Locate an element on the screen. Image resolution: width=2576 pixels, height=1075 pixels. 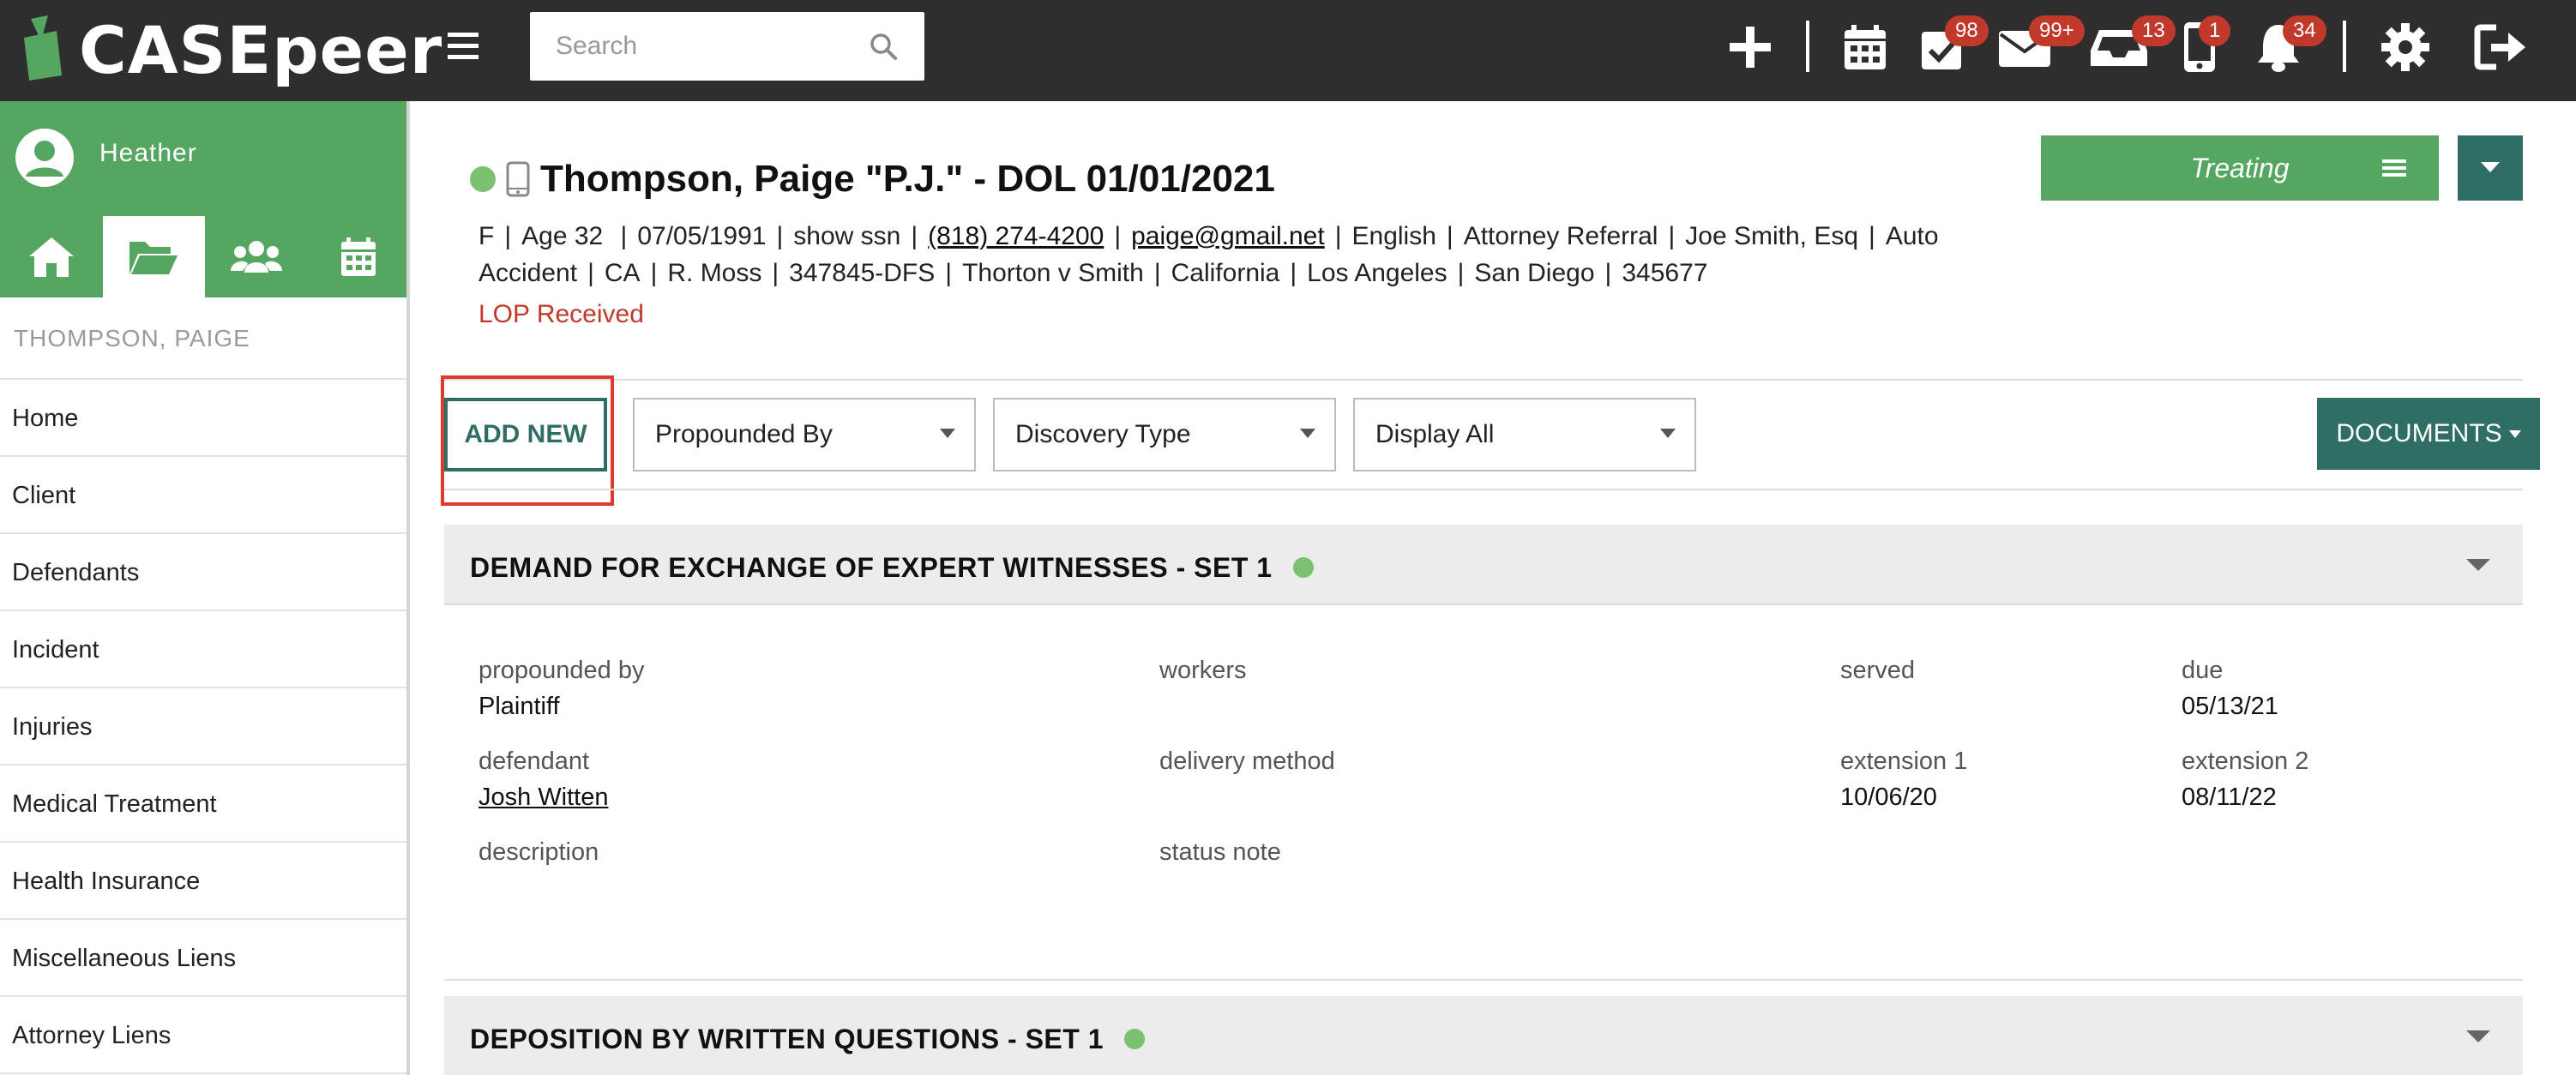
sidebar-item-attorney-liens: Attorney Liens is located at coordinates (203, 1035).